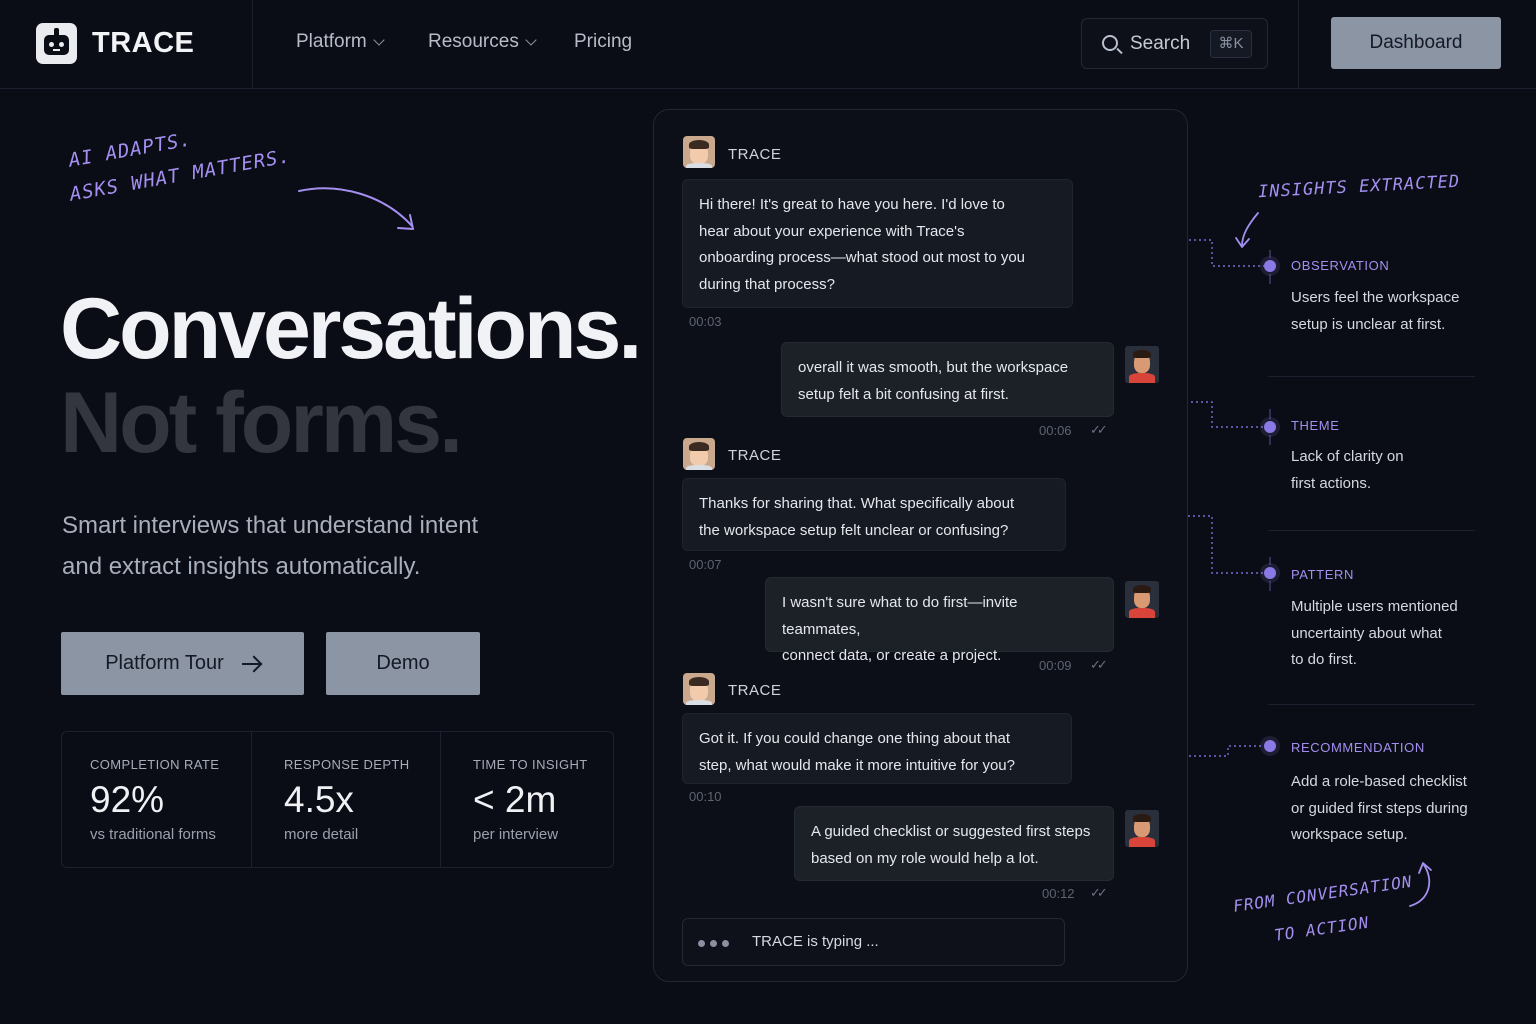 The width and height of the screenshot is (1536, 1024). Describe the element at coordinates (250, 663) in the screenshot. I see `arrow-right-icon` at that location.